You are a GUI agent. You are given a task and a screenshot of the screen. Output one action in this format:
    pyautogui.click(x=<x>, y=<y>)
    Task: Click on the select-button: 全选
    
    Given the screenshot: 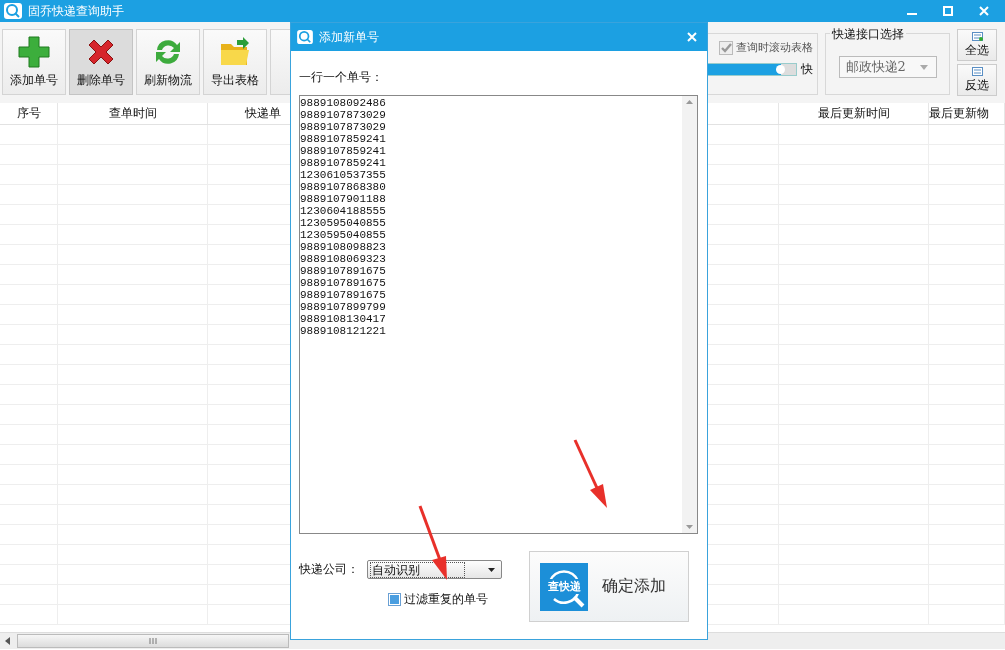 What is the action you would take?
    pyautogui.click(x=977, y=45)
    